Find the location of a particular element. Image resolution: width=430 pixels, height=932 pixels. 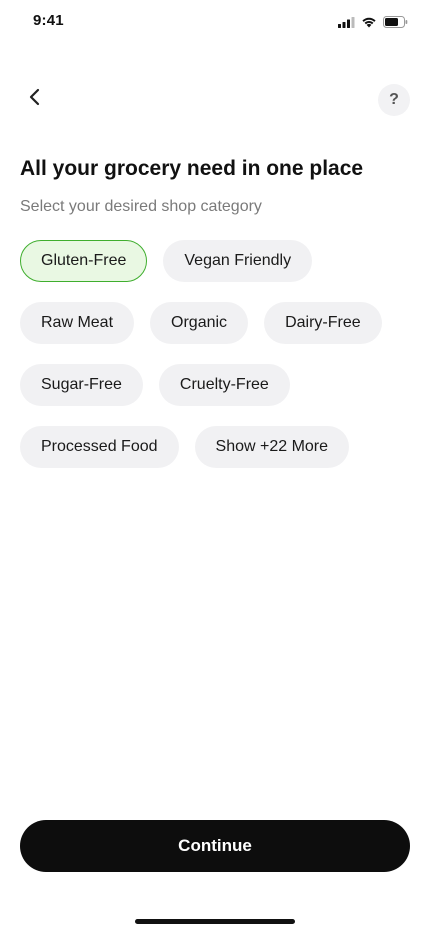

continue-label: Continue is located at coordinates (215, 845).